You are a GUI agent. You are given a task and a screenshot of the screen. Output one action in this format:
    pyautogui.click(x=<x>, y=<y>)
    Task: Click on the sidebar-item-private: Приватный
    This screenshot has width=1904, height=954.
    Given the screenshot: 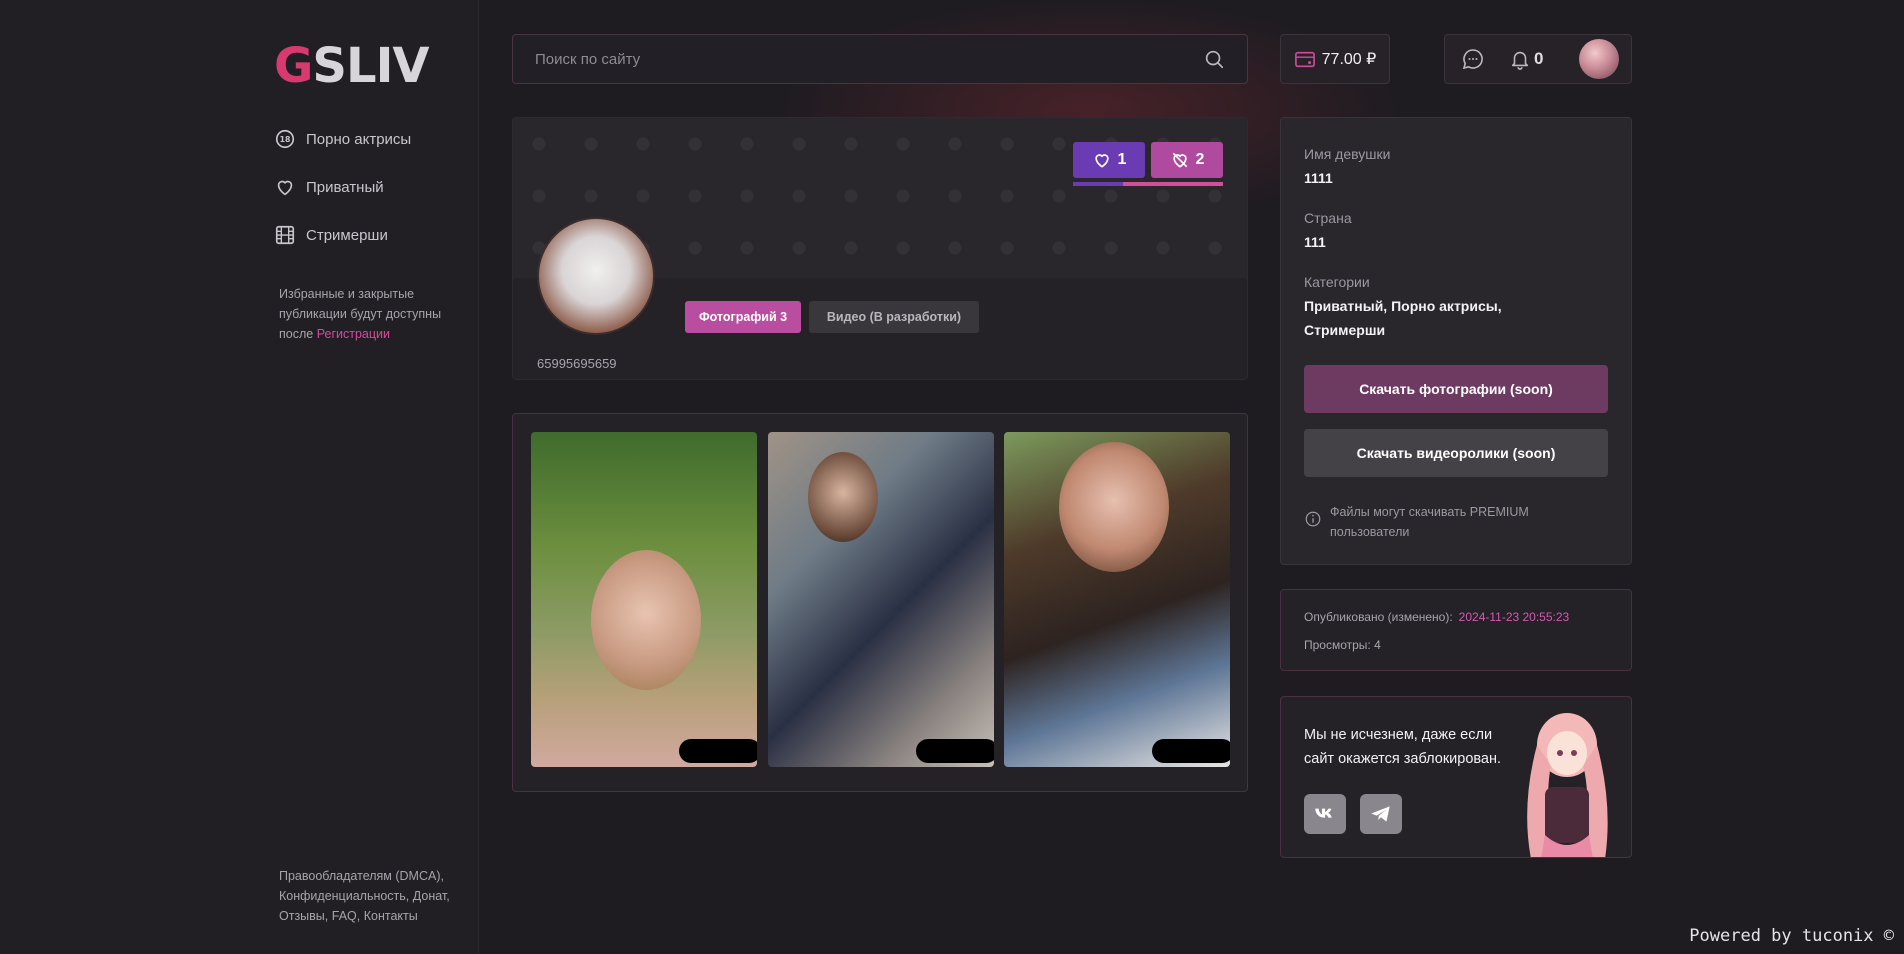 What is the action you would take?
    pyautogui.click(x=329, y=187)
    